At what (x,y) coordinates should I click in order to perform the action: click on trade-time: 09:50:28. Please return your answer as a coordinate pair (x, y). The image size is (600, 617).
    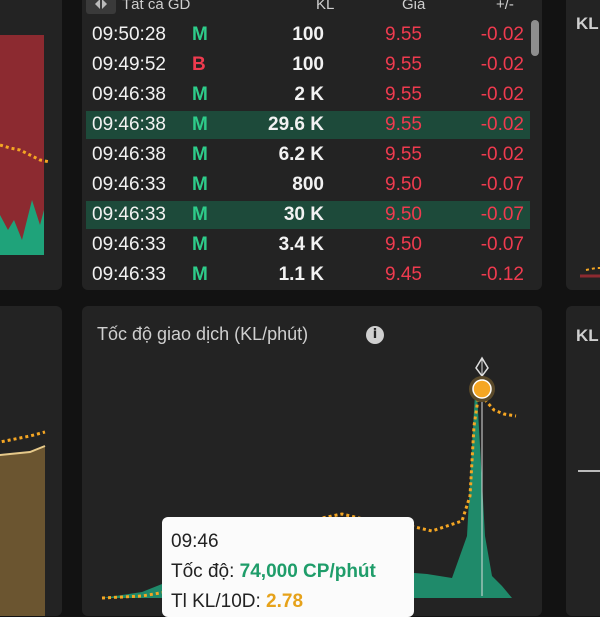
    Looking at the image, I should click on (129, 34).